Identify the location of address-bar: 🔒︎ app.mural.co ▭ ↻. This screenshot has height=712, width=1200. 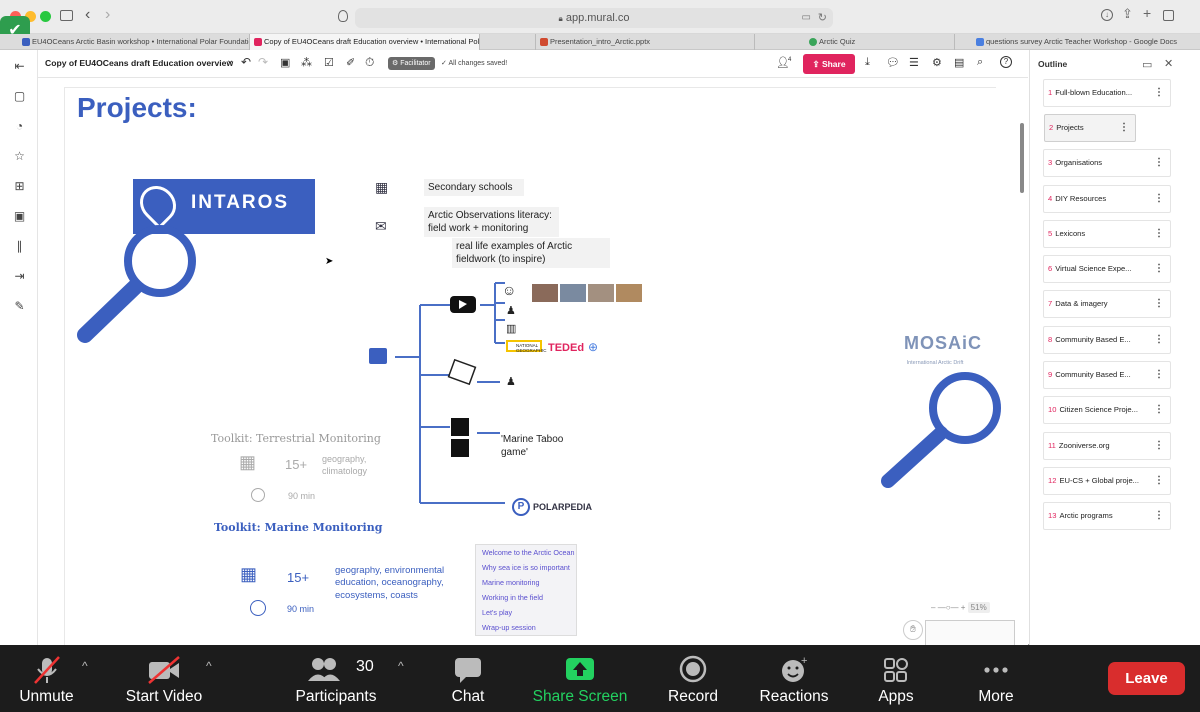
(594, 18).